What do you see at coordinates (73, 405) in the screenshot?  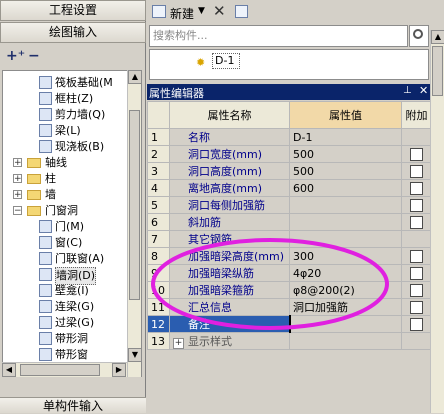 I see `single-component-input-tab: 单构件输入` at bounding box center [73, 405].